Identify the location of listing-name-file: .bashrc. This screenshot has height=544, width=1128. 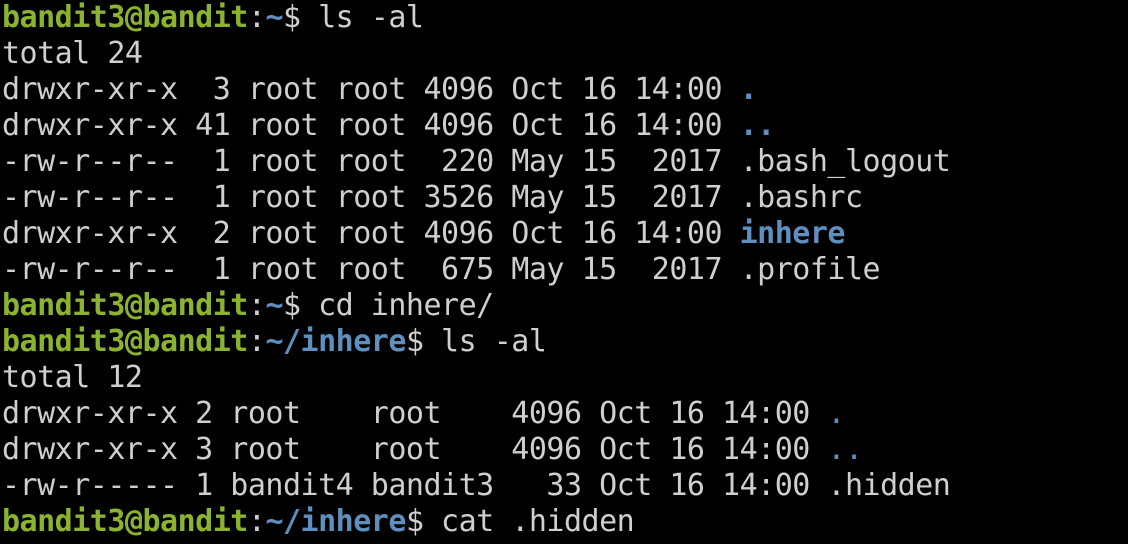
(801, 197).